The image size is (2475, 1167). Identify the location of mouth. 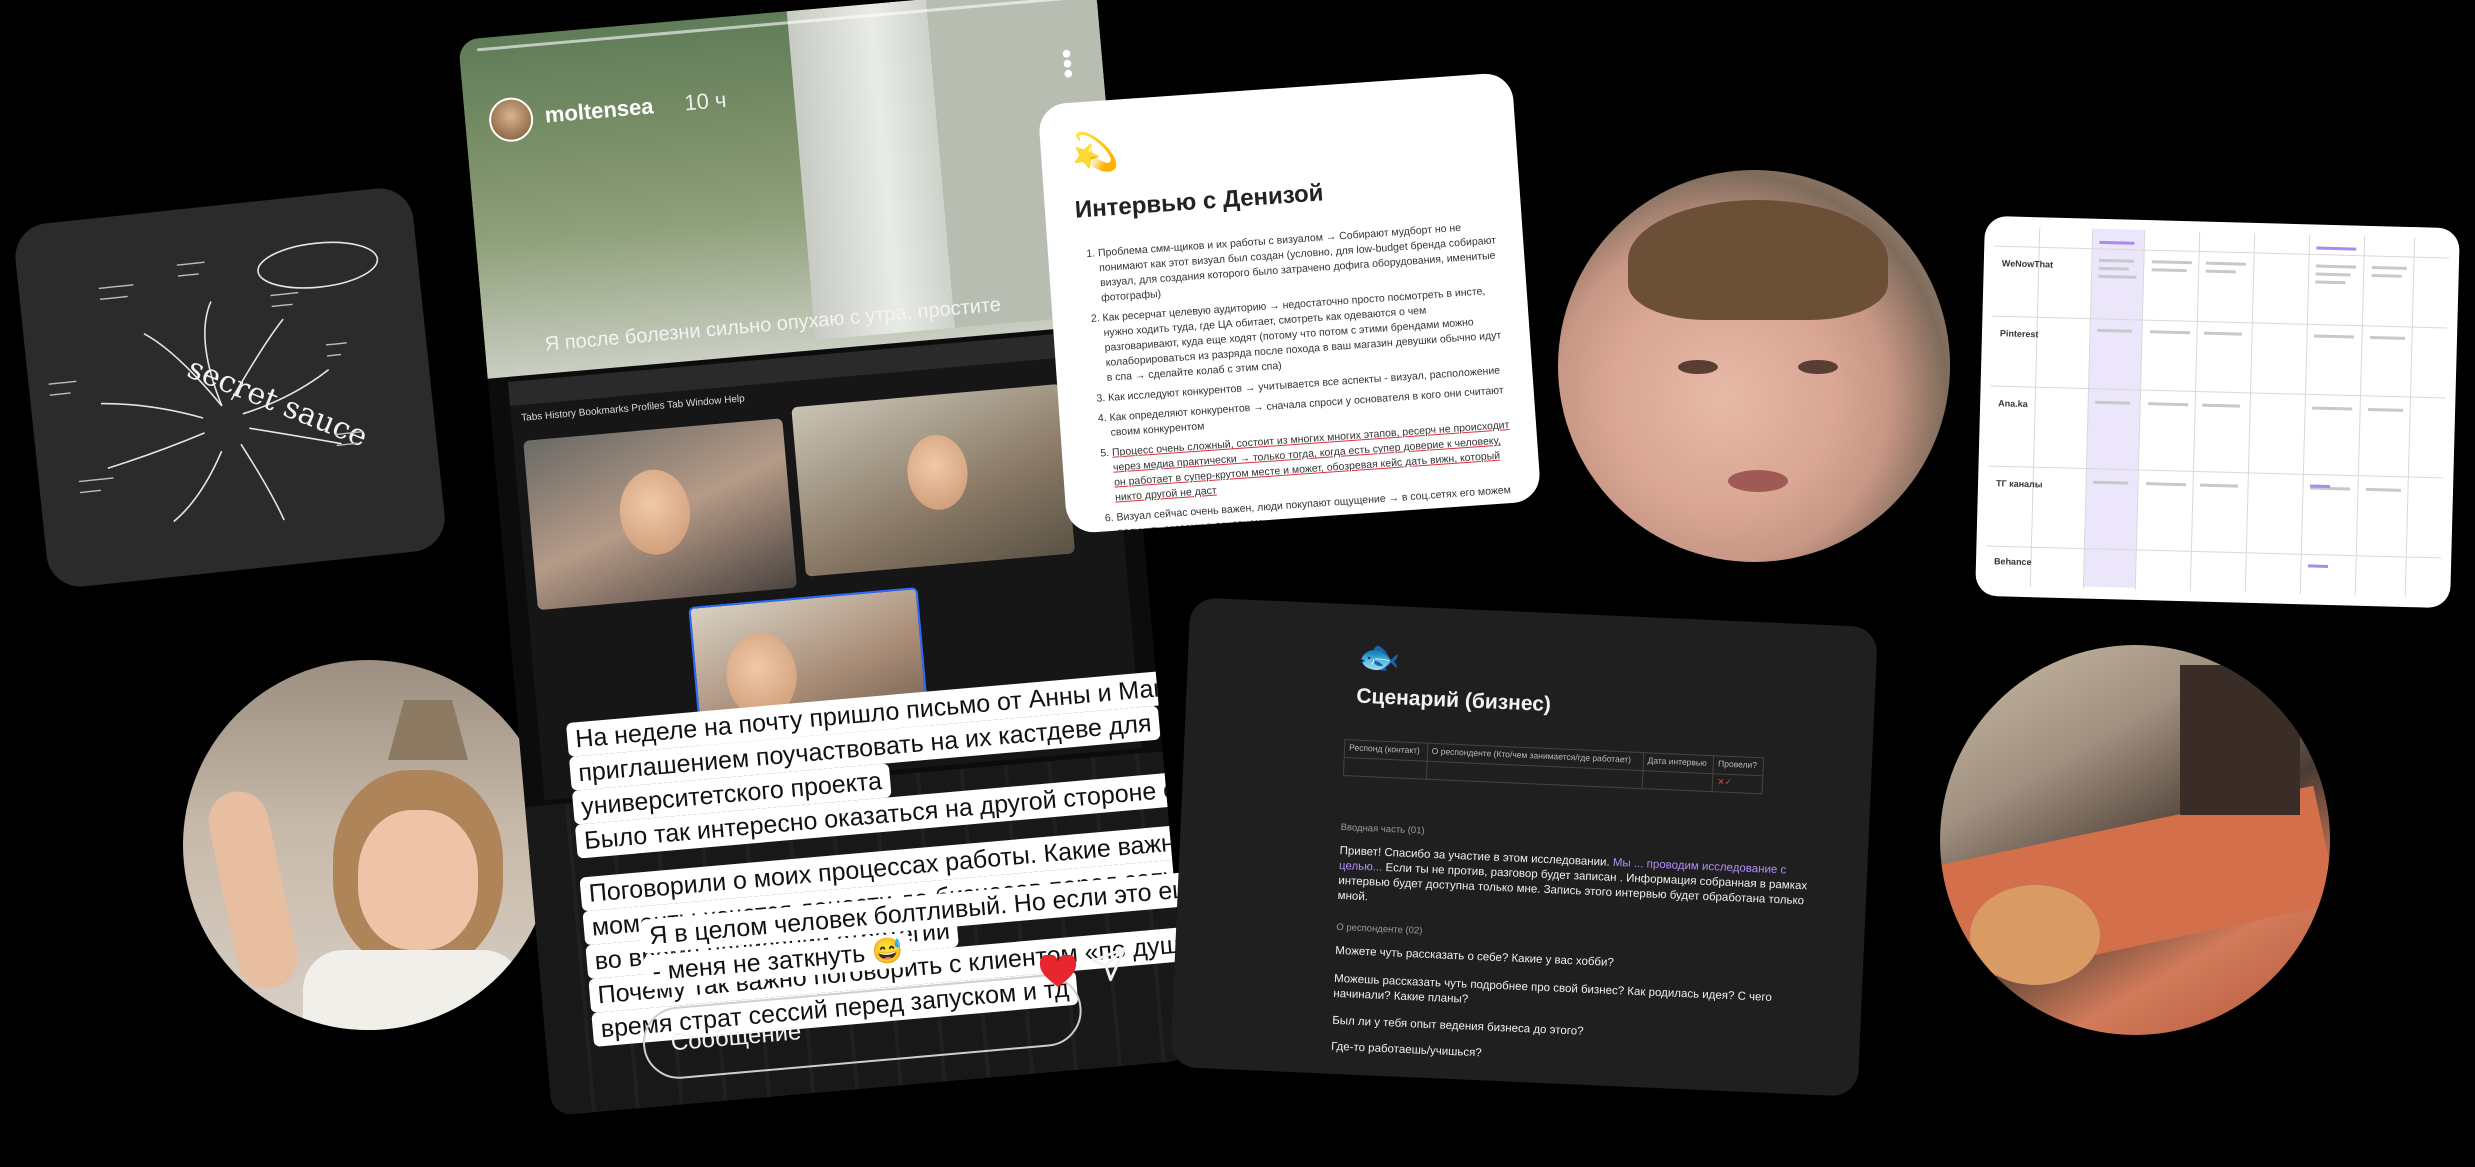
(1758, 481).